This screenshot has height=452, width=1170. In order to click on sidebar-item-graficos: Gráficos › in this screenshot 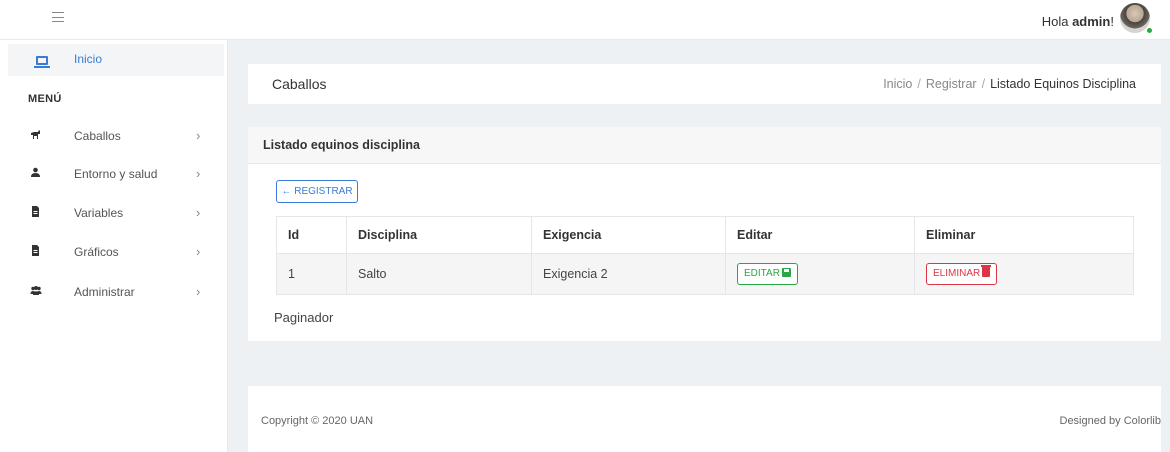, I will do `click(114, 253)`.